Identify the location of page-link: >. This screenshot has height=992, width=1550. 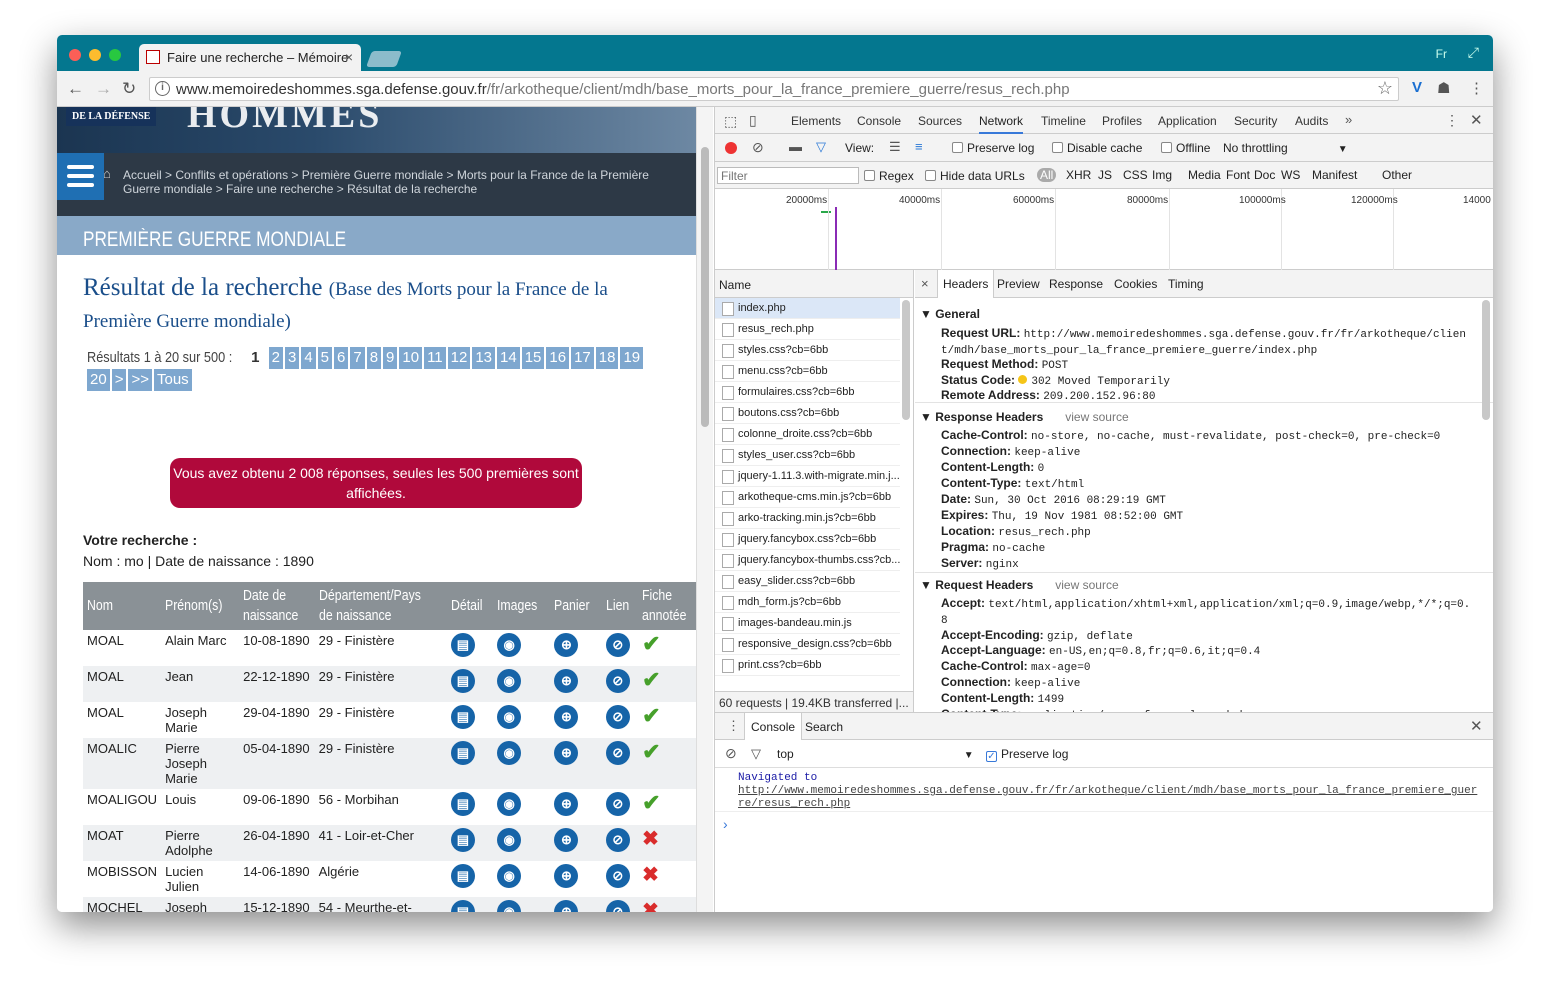
(119, 380).